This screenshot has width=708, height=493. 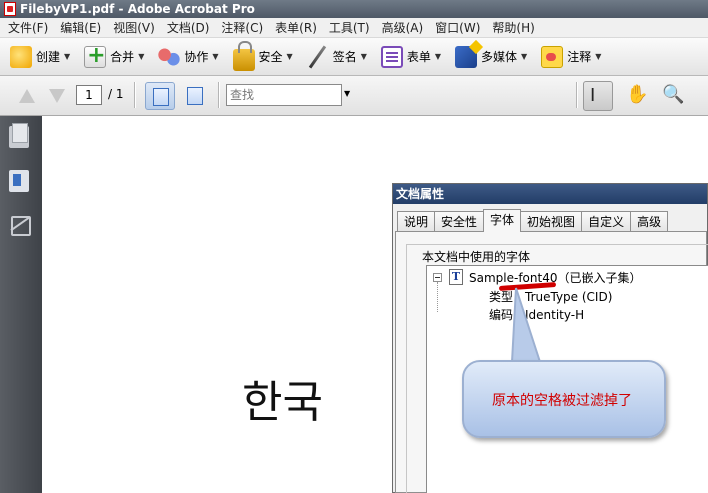 What do you see at coordinates (457, 27) in the screenshot?
I see `menu-window: 窗口(W)` at bounding box center [457, 27].